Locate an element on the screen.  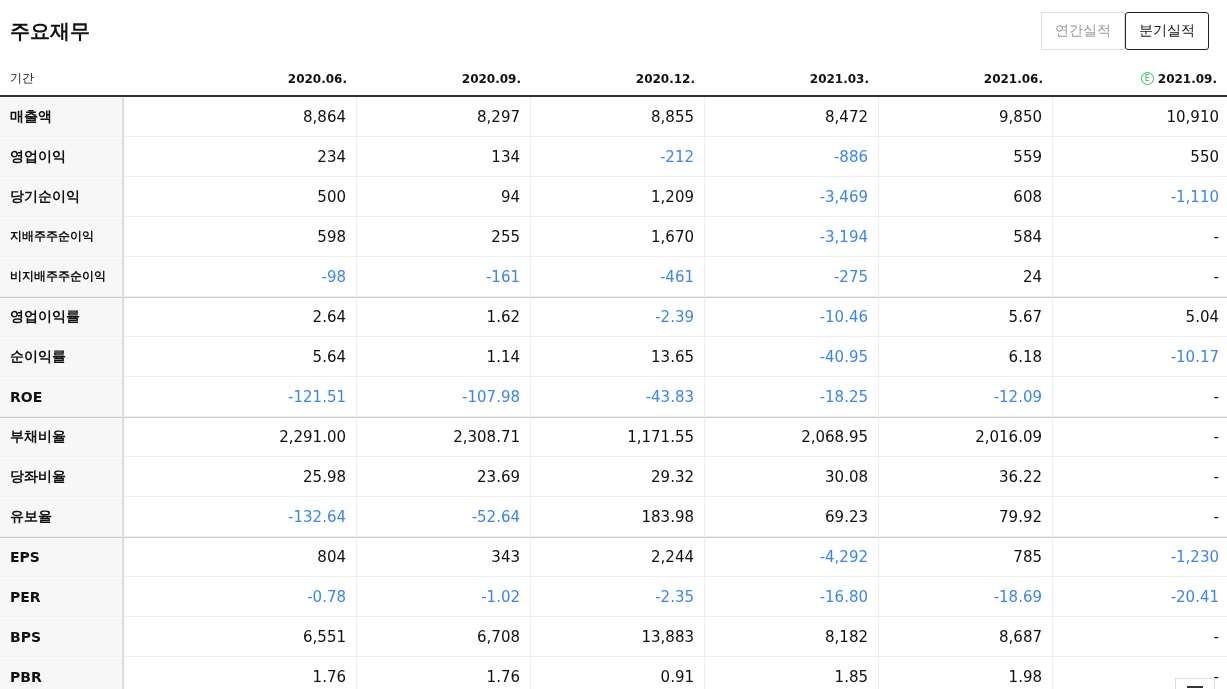
table-cell: 9,850 is located at coordinates (1020, 116).